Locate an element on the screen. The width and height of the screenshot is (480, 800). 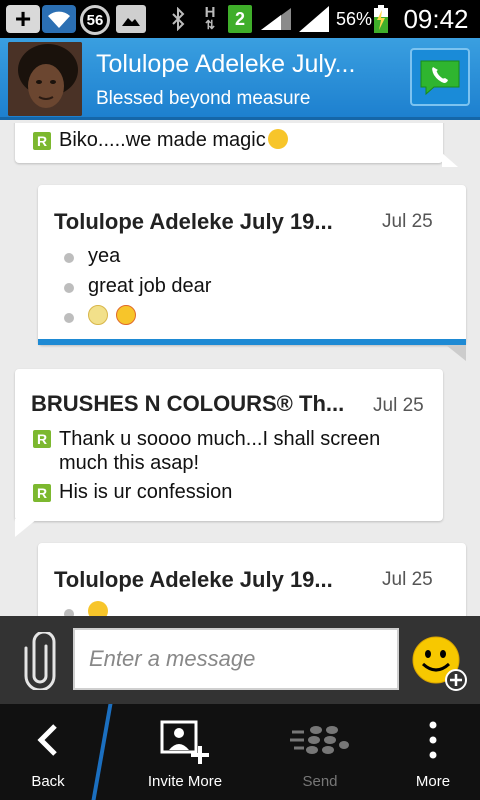
voice-call-button is located at coordinates (440, 77).